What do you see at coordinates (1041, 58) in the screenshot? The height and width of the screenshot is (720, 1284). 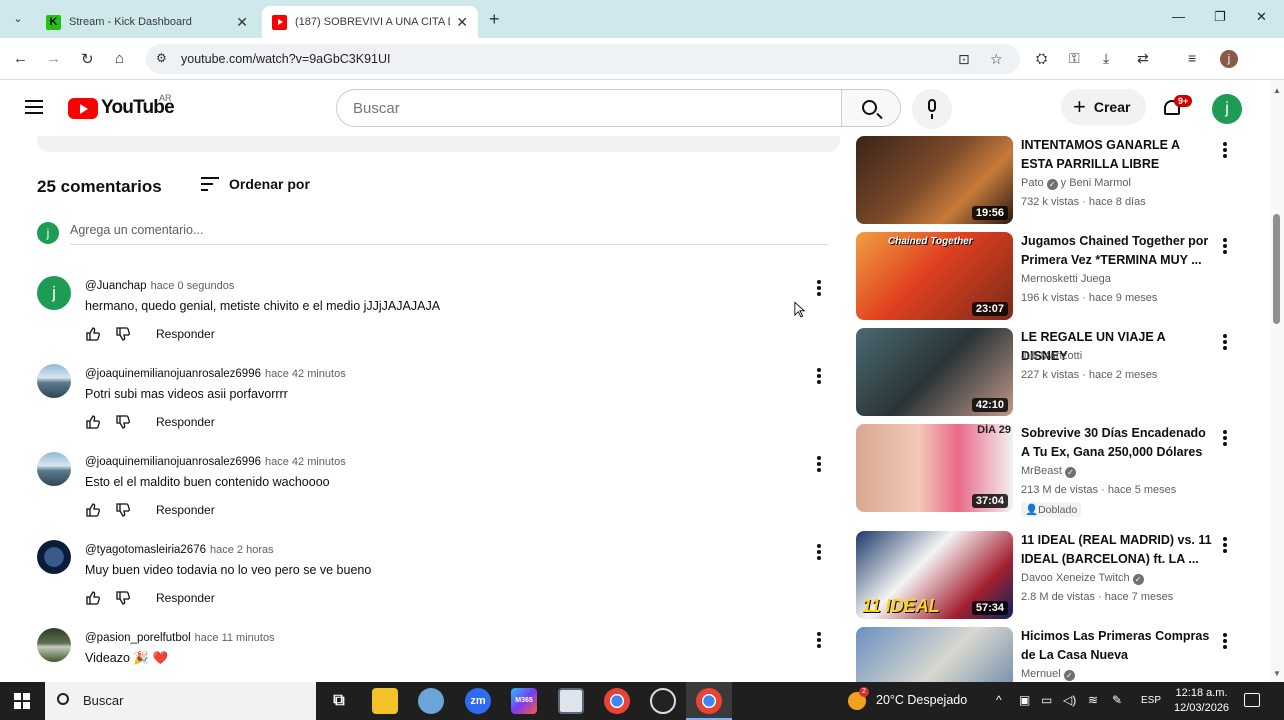 I see `incognito-icon: ⛭` at bounding box center [1041, 58].